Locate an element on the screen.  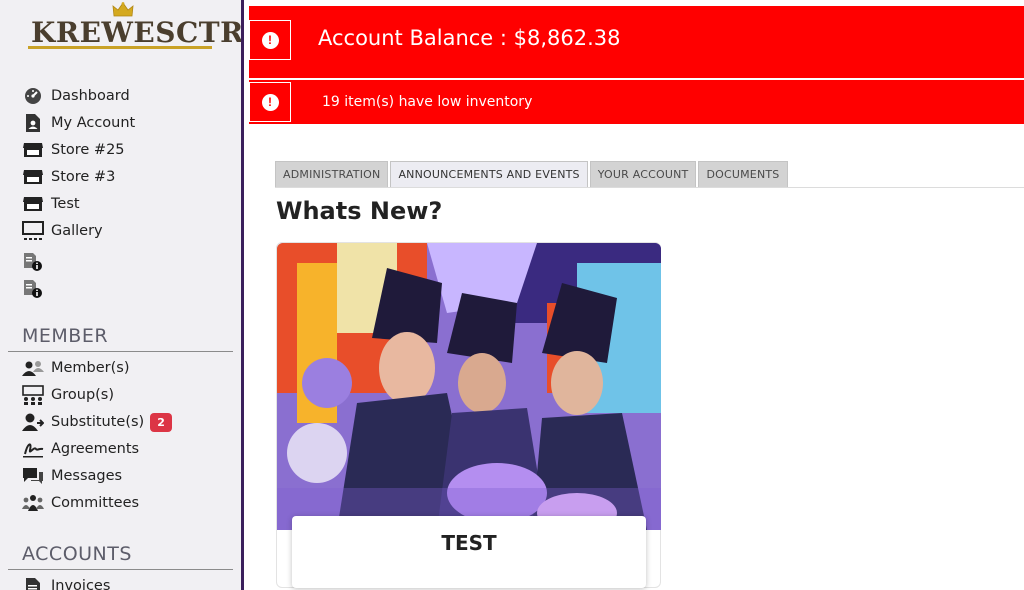
sidebar-item-invoices: Invoices is located at coordinates (66, 582).